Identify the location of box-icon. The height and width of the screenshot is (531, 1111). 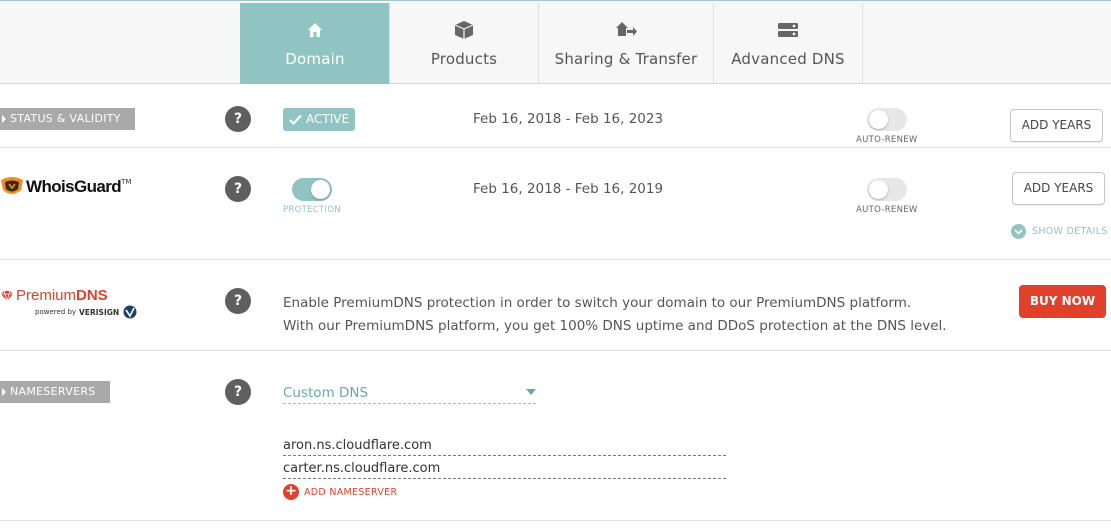
(464, 30).